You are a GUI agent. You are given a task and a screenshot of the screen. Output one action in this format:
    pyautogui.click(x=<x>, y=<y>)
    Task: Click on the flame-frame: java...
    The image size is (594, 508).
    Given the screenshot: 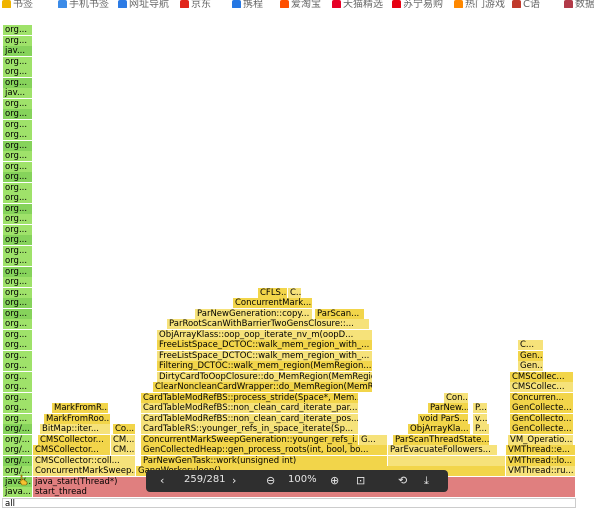 What is the action you would take?
    pyautogui.click(x=18, y=492)
    